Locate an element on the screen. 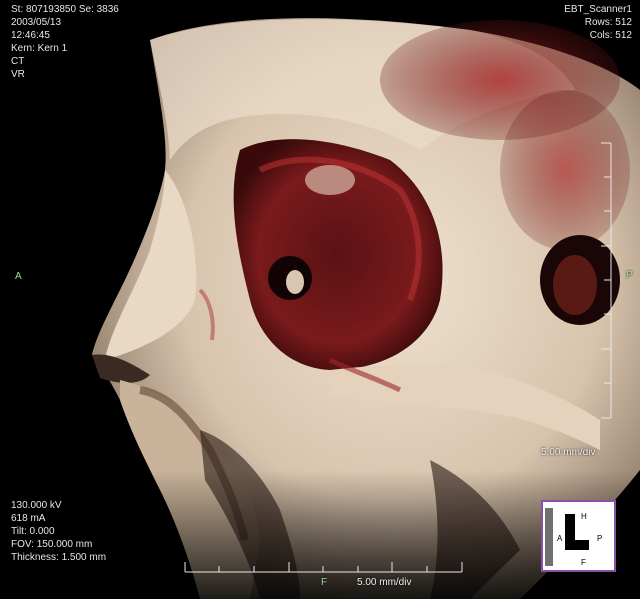 The height and width of the screenshot is (599, 640). scanner-name-text: EBT_Scanner1 is located at coordinates (598, 9).